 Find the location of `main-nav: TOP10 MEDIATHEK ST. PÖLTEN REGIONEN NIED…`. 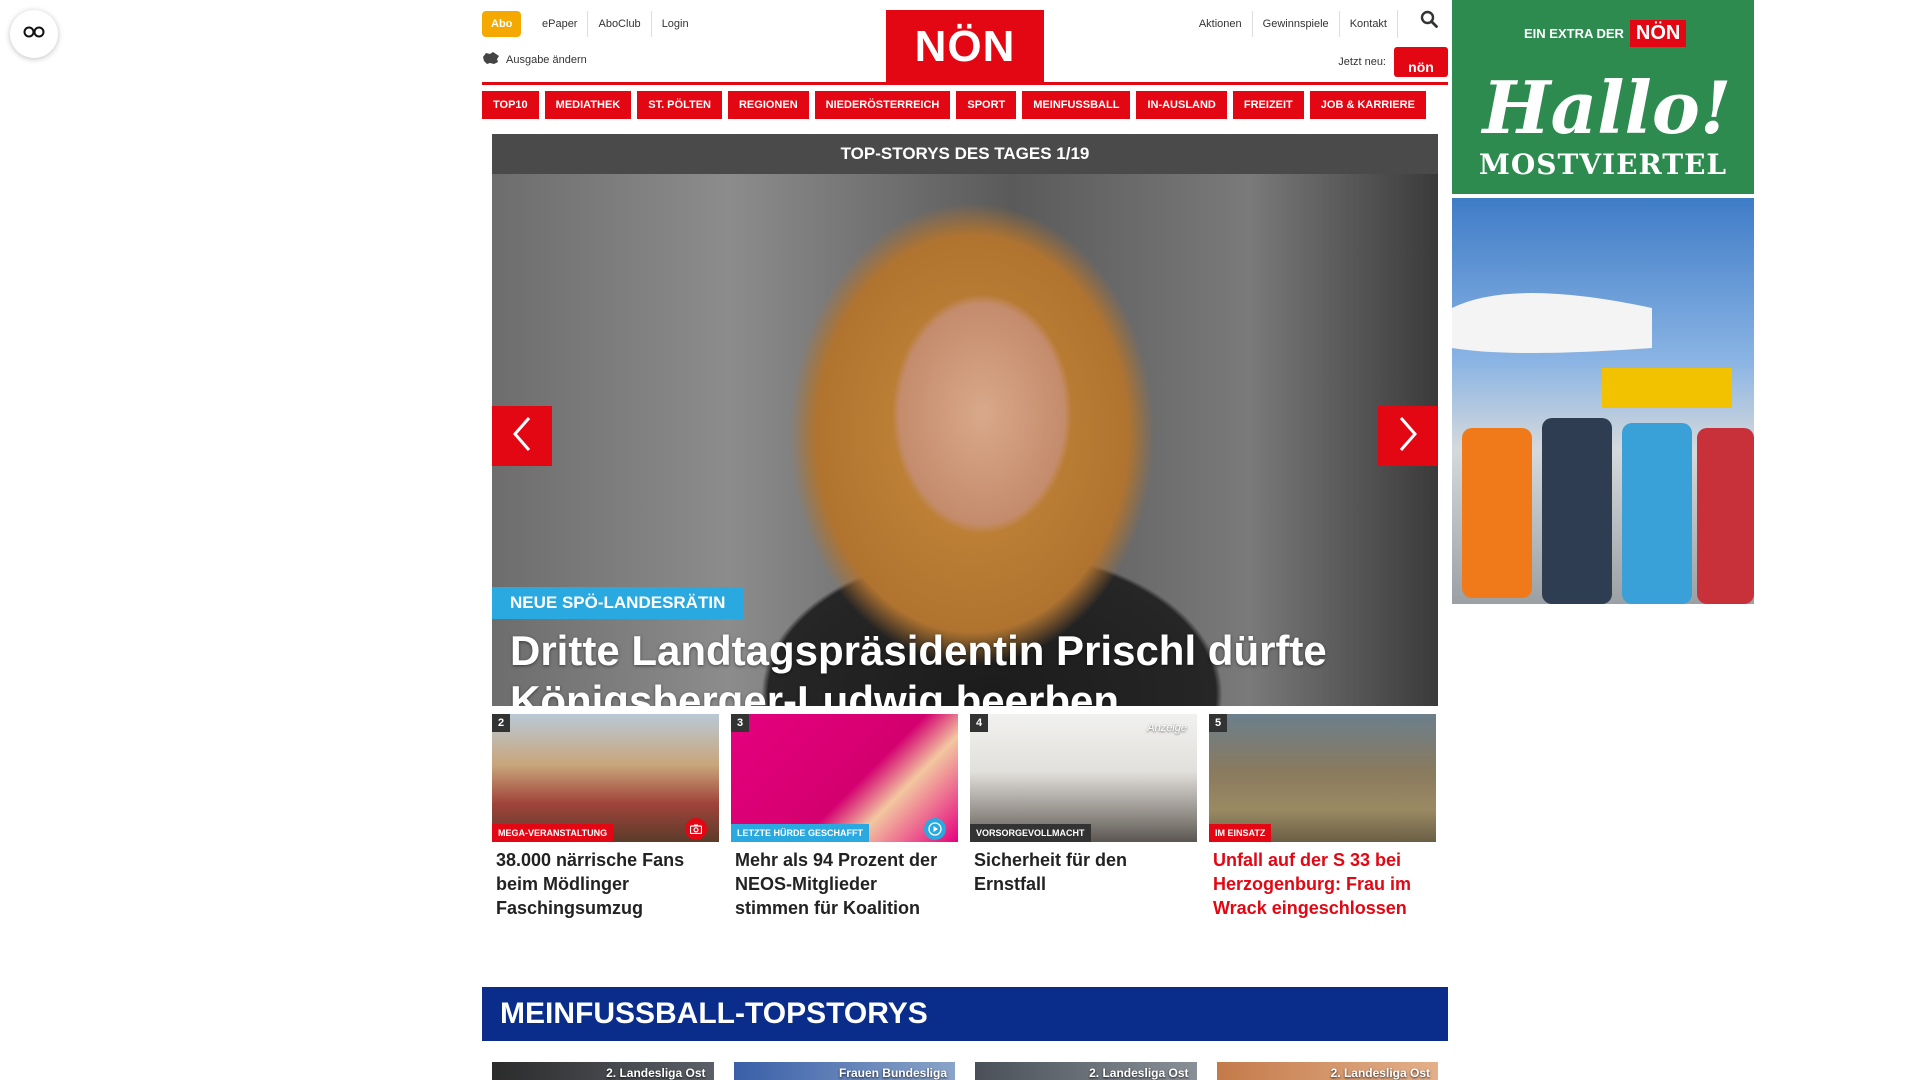

main-nav: TOP10 MEDIATHEK ST. PÖLTEN REGIONEN NIED… is located at coordinates (965, 105).